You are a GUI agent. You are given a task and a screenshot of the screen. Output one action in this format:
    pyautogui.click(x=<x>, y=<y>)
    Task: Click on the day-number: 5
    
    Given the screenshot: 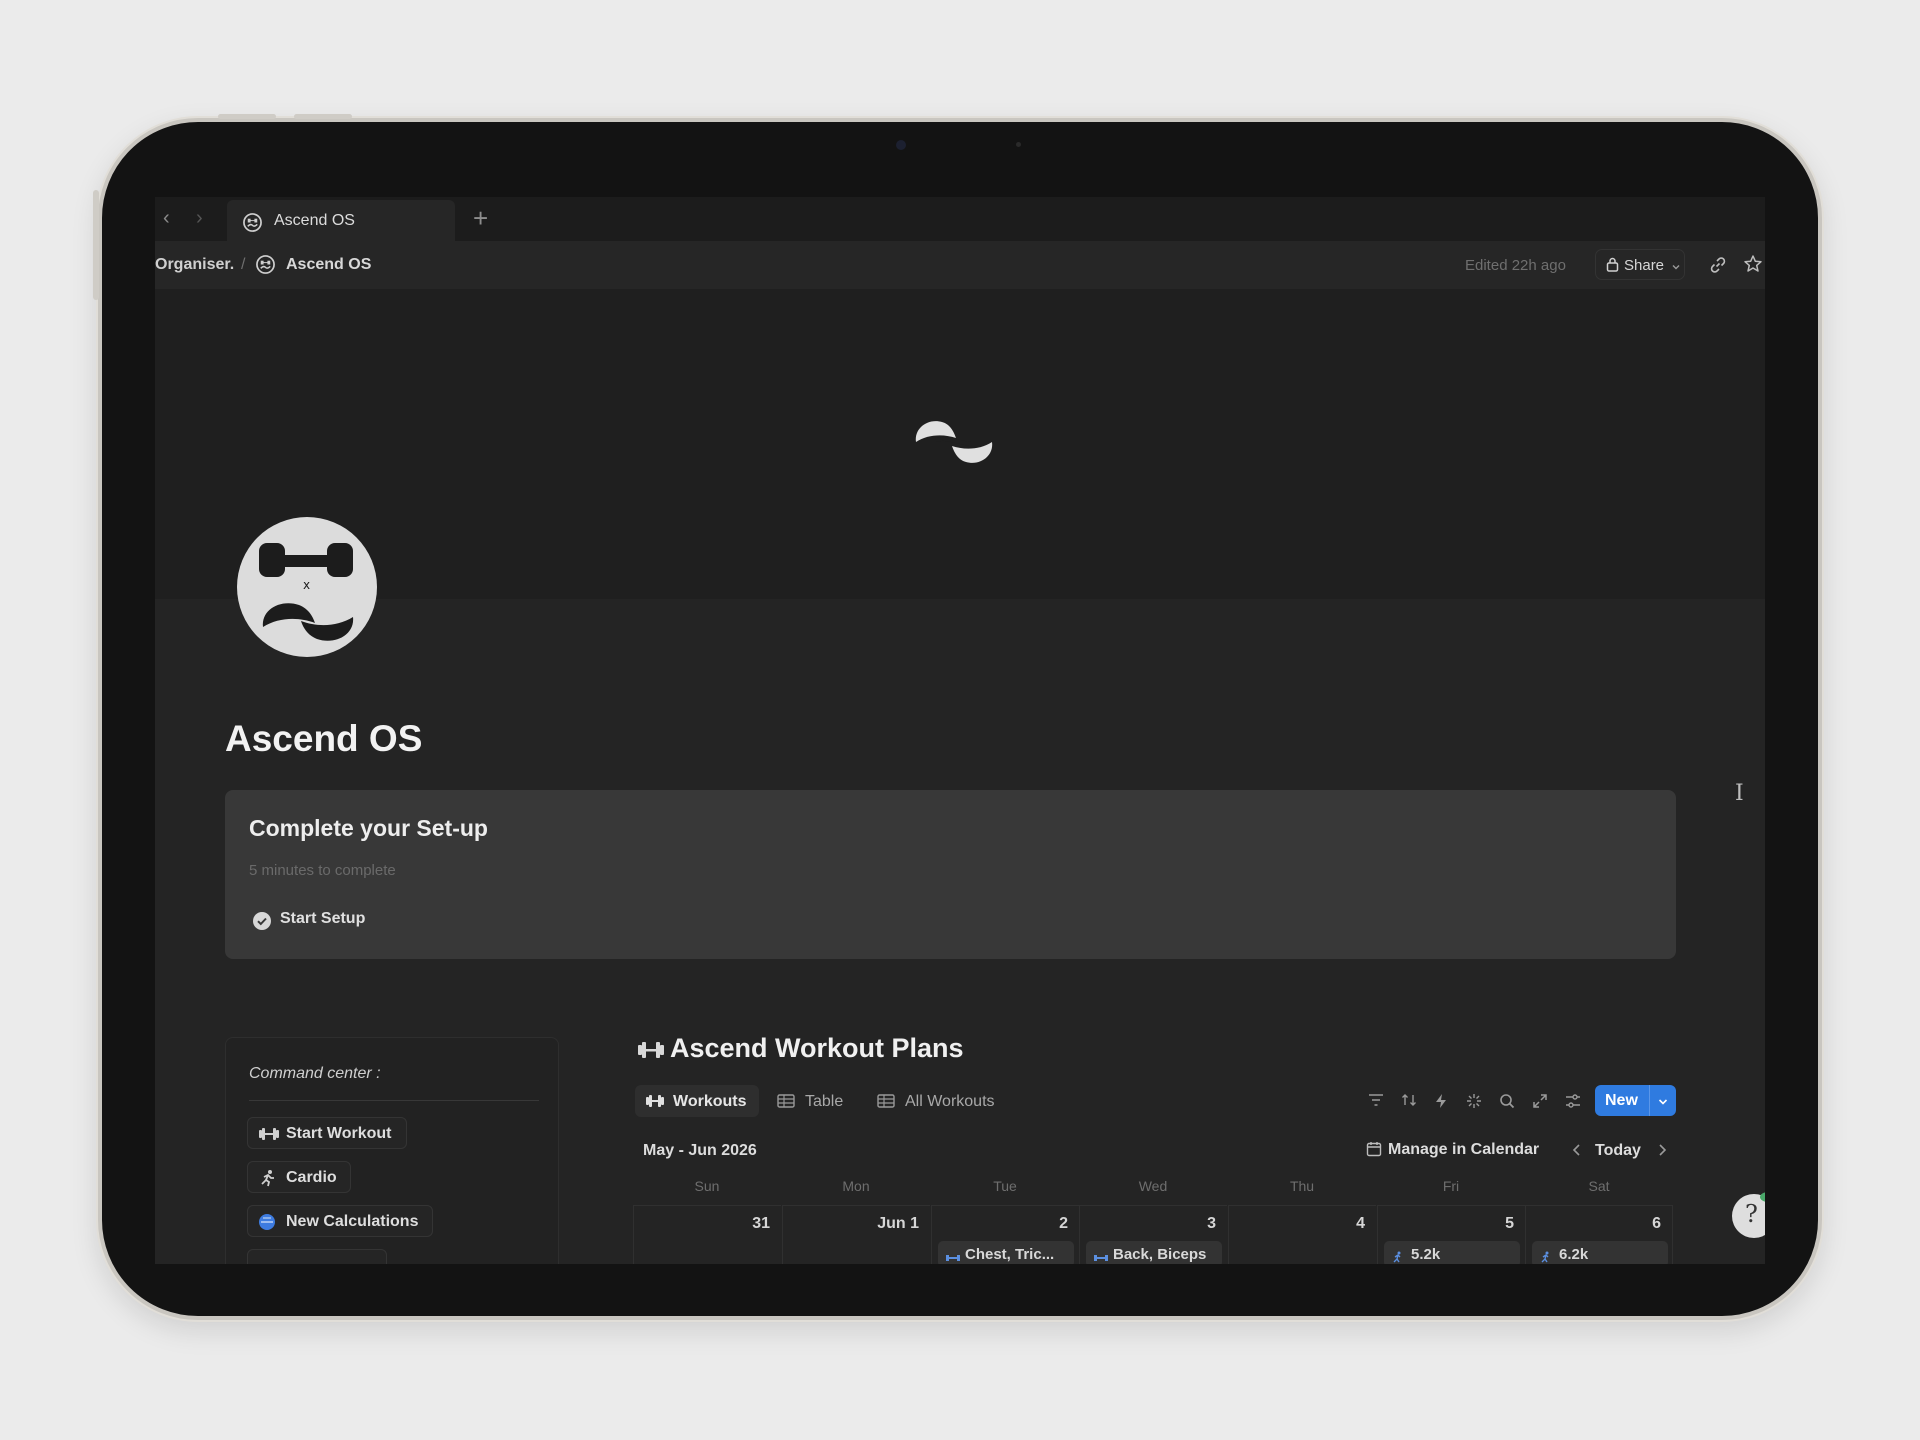 What is the action you would take?
    pyautogui.click(x=1509, y=1223)
    